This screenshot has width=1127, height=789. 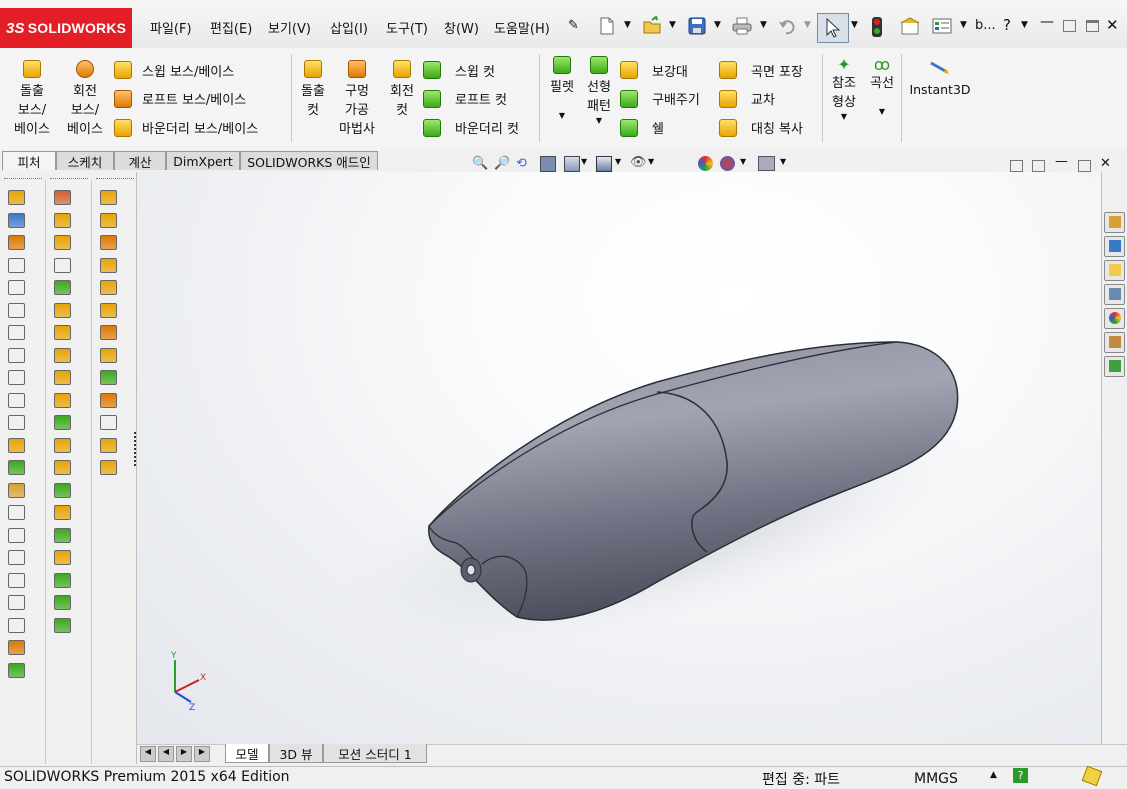 What do you see at coordinates (766, 163) in the screenshot?
I see `view-settings-icon` at bounding box center [766, 163].